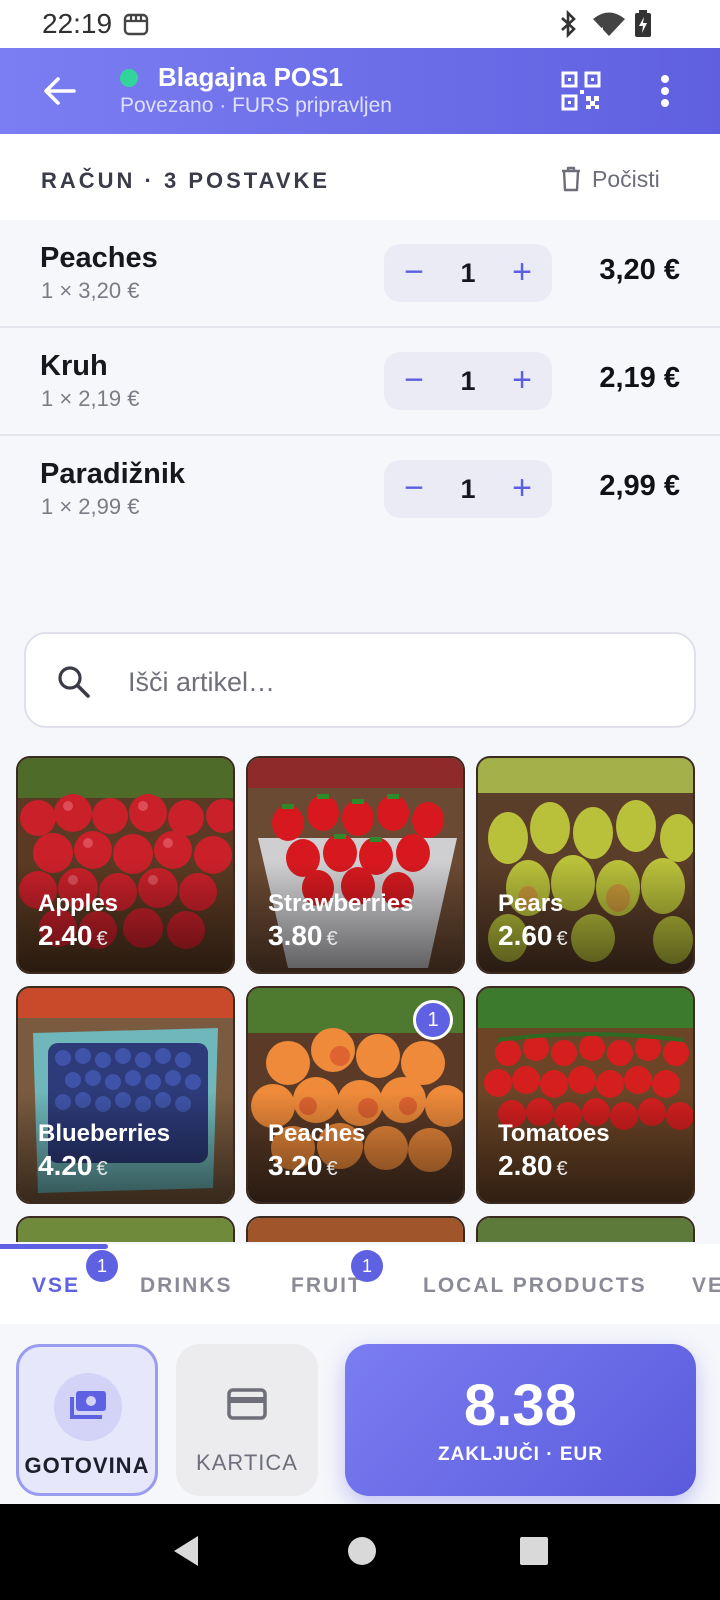  What do you see at coordinates (186, 1551) in the screenshot?
I see `back-nav-icon` at bounding box center [186, 1551].